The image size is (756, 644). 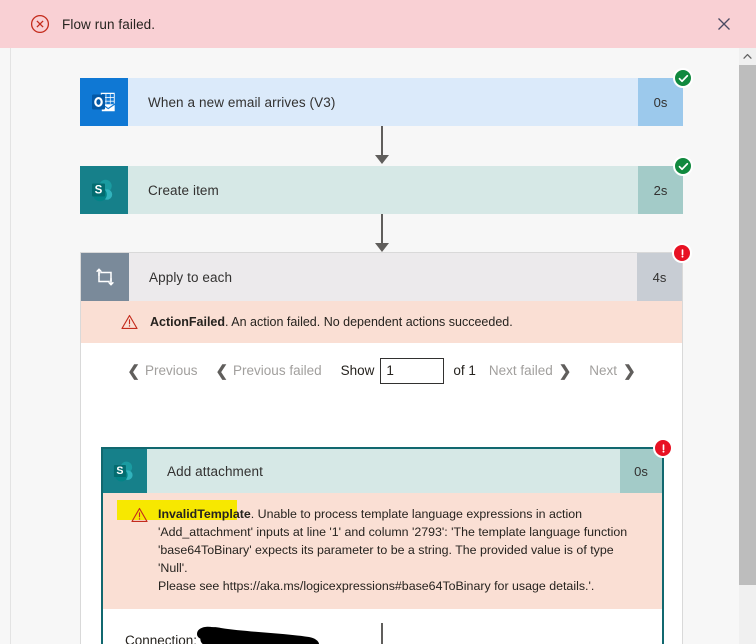 I want to click on step-title: Add attachment, so click(x=215, y=471).